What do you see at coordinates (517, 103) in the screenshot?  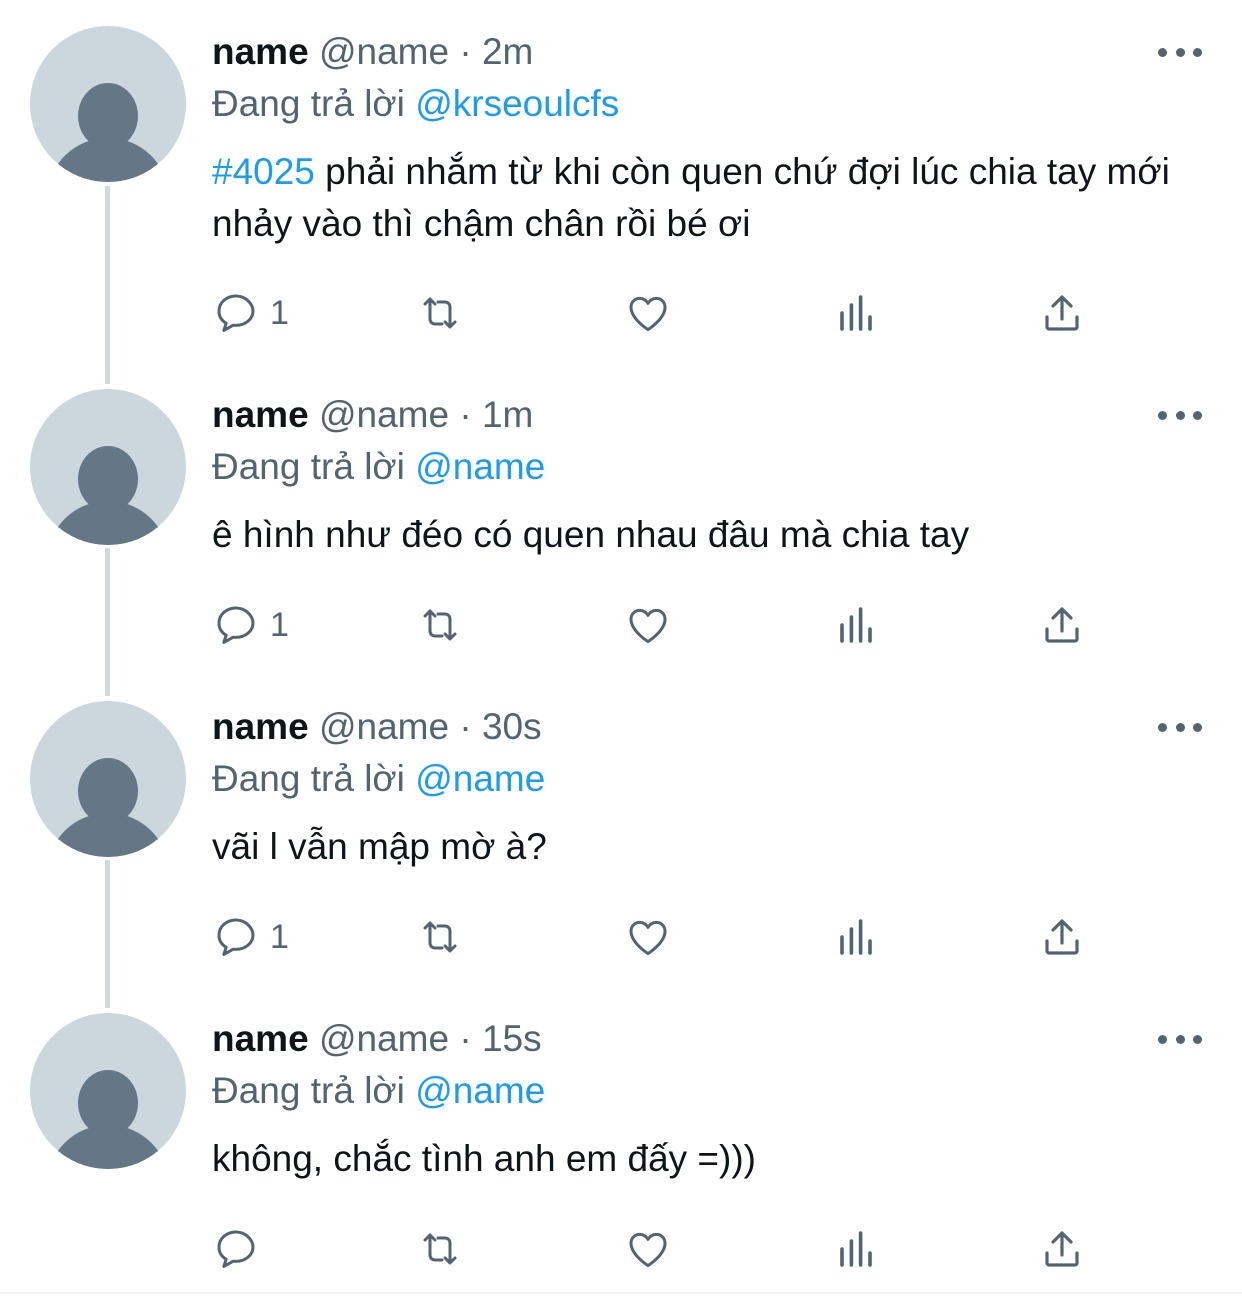 I see `replying-mention: @krseoulcfs` at bounding box center [517, 103].